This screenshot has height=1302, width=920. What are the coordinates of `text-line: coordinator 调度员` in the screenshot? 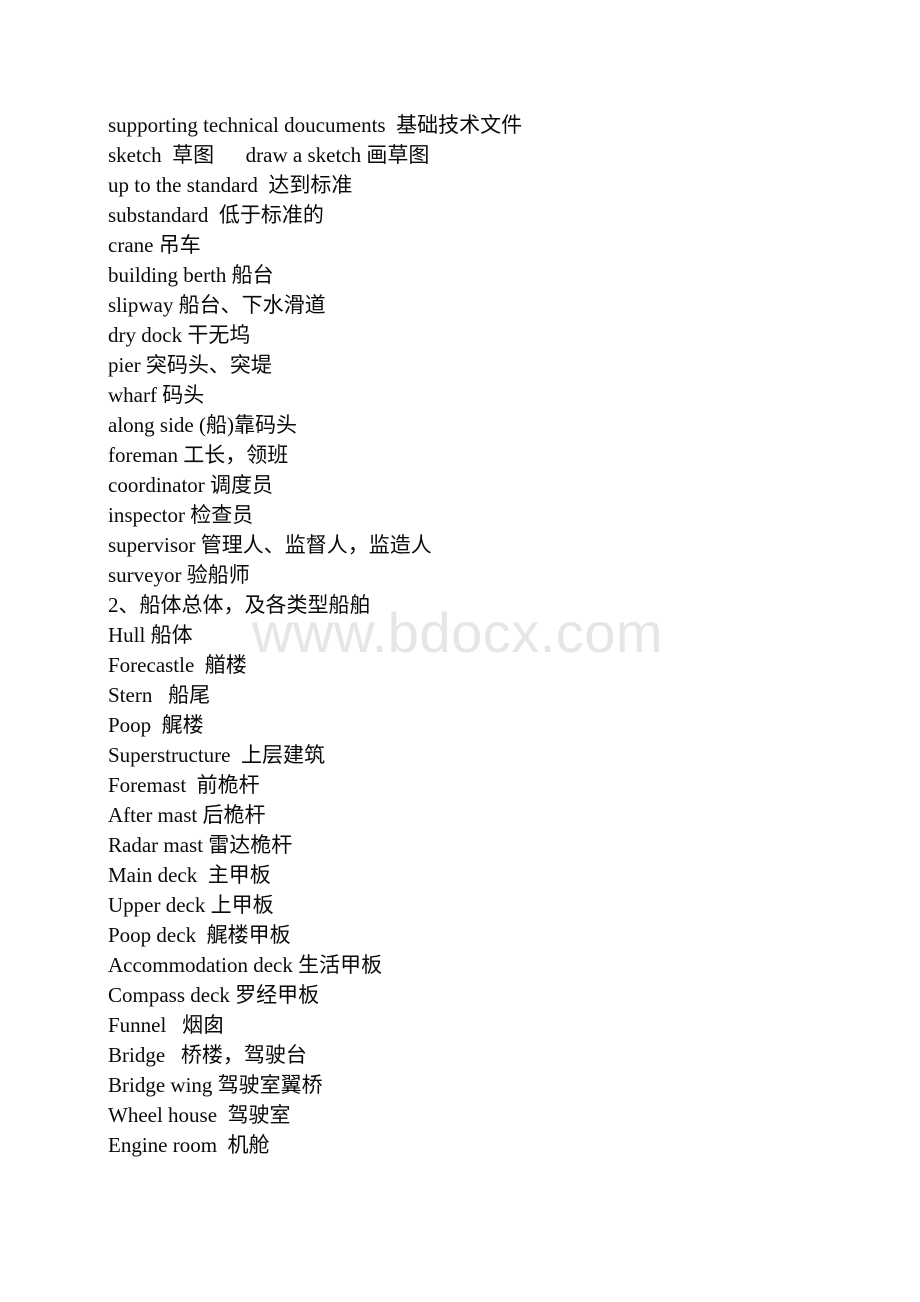 It's located at (191, 485).